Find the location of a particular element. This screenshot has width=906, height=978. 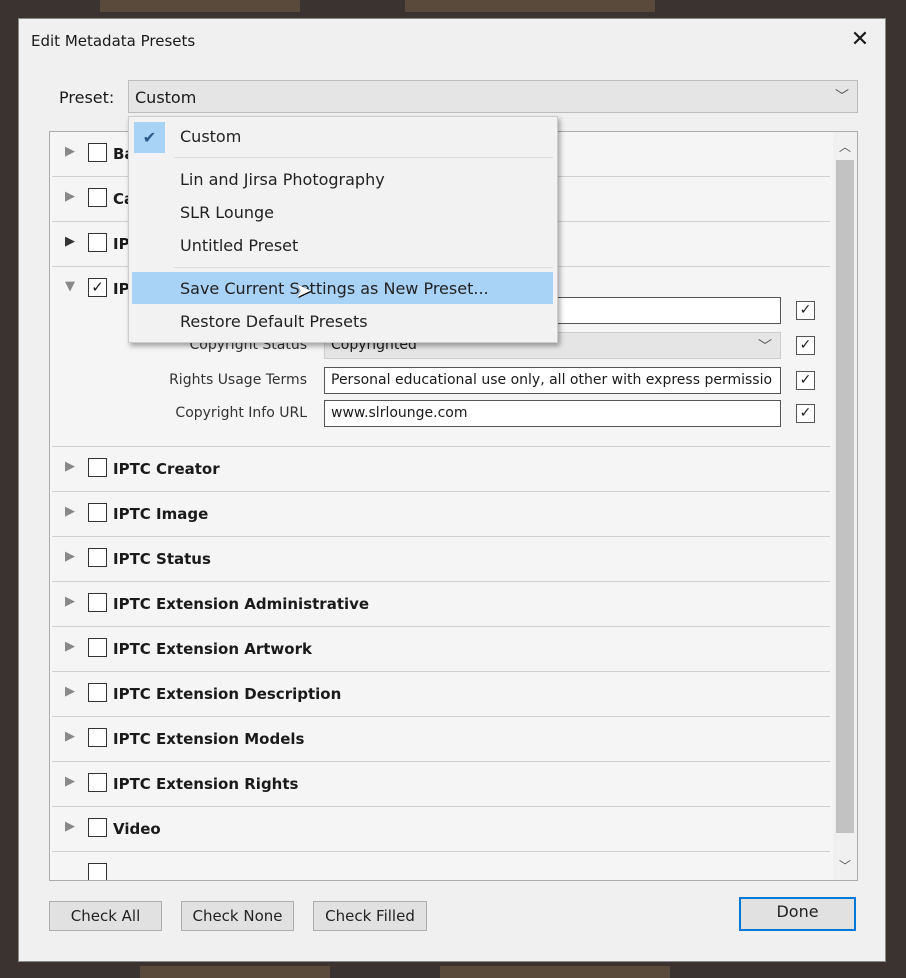

menu-item-lin-and-jirsa: Lin and Jirsa Photography is located at coordinates (342, 179).